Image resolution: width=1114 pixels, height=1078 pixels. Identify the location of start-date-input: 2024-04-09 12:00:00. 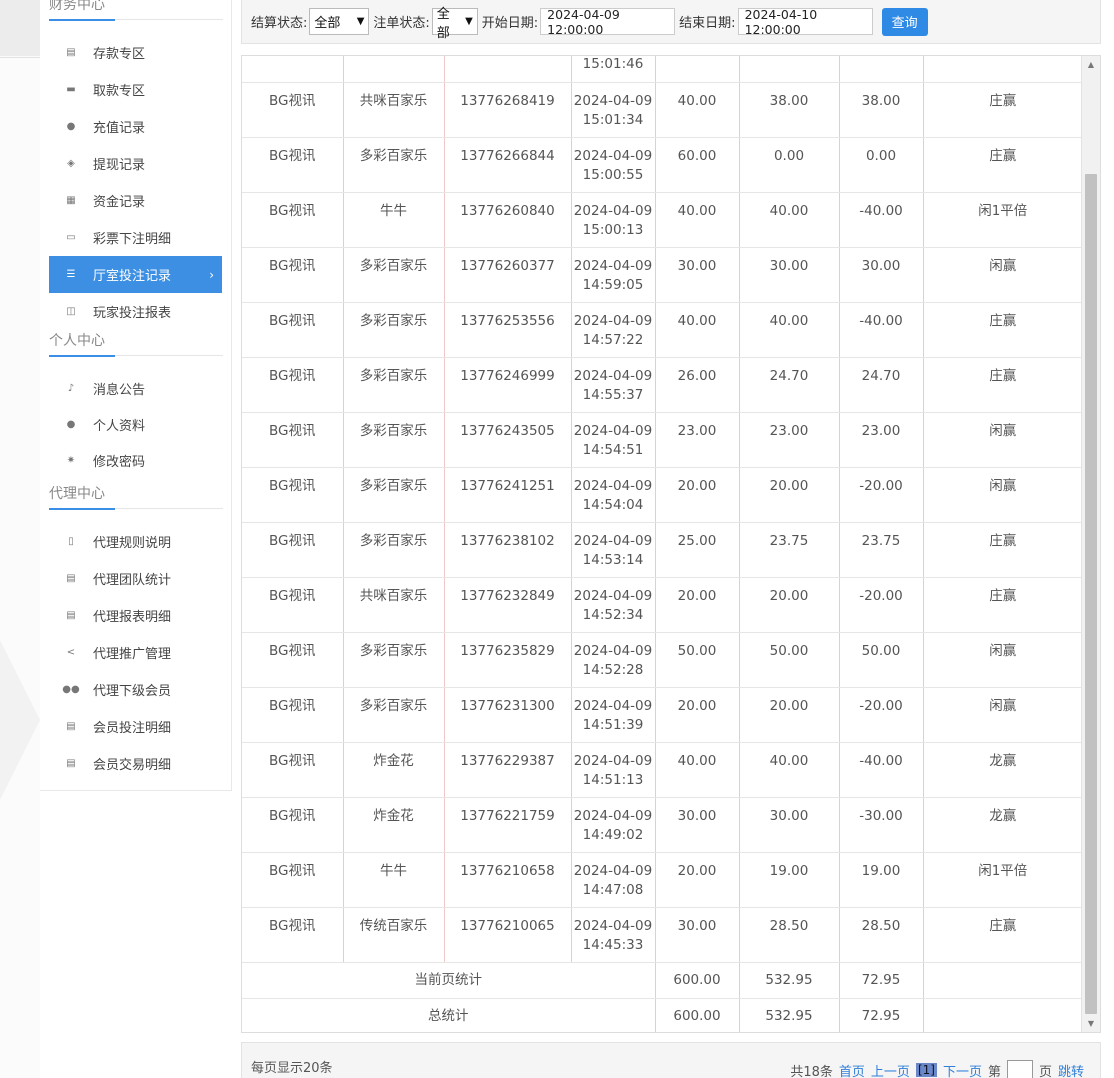
(608, 22).